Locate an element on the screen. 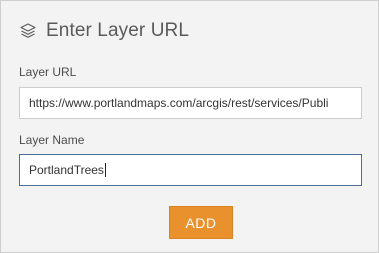  panel-header: Enter Layer URL is located at coordinates (104, 31).